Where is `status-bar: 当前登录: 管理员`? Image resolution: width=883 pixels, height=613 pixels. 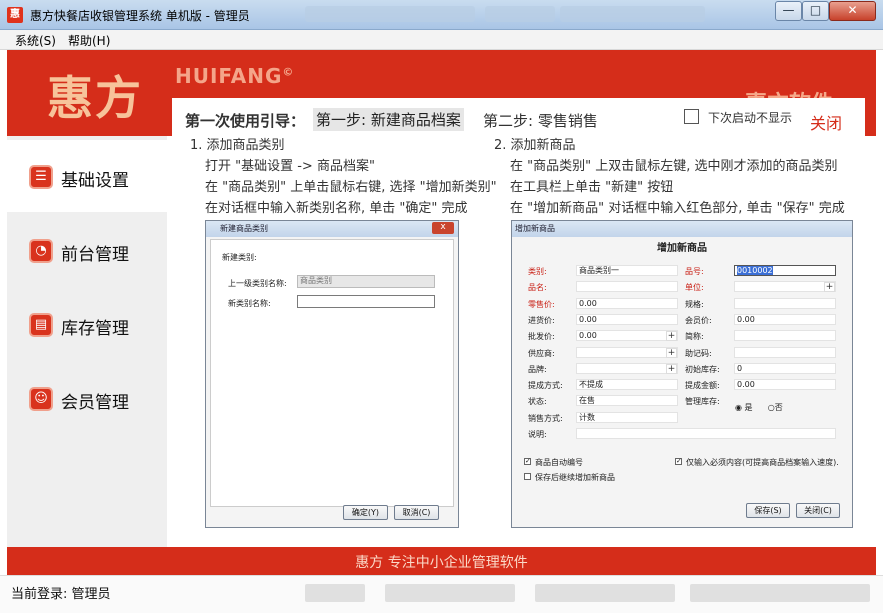
status-bar: 当前登录: 管理员 is located at coordinates (441, 594).